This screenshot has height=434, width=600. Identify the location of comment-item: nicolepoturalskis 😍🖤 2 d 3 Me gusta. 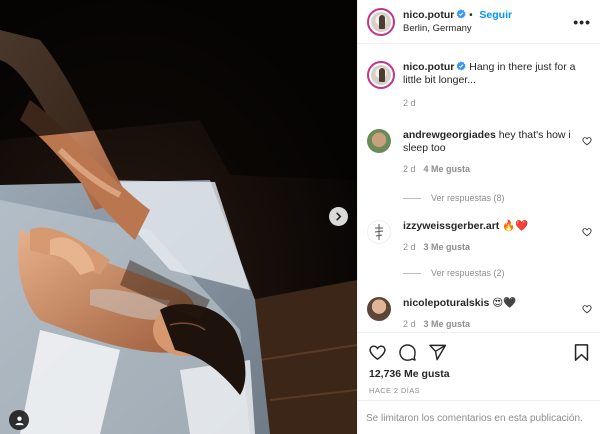
(479, 314).